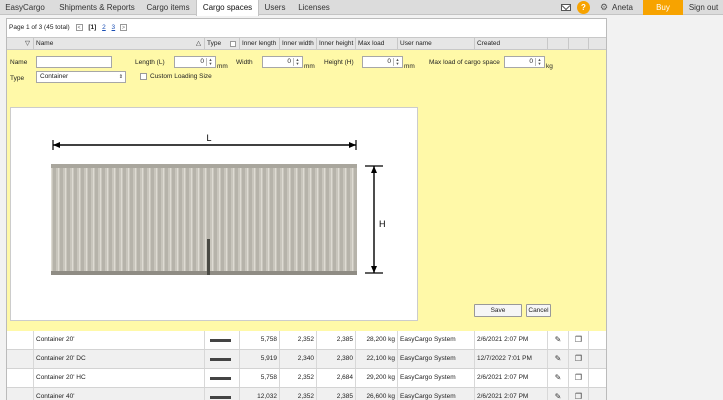  I want to click on sort-icon: △, so click(198, 44).